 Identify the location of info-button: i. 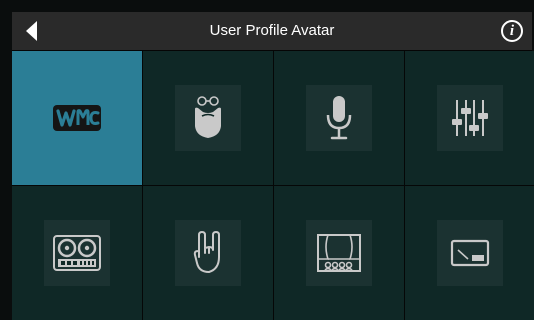
(512, 31).